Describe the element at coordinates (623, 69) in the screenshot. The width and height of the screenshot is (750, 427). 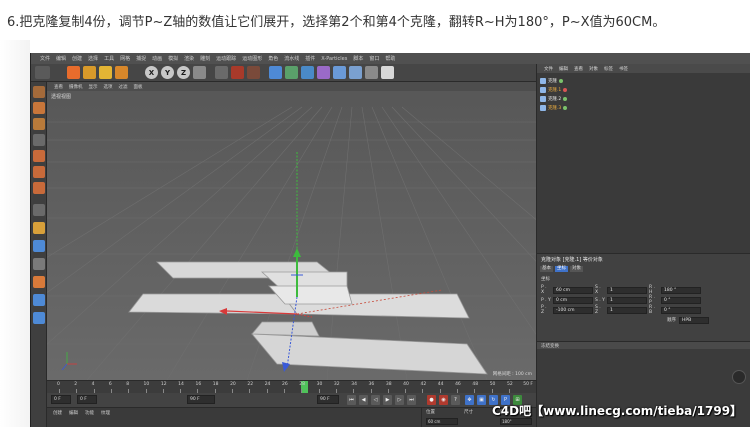
I see `object-manager-tab-5: 书签` at that location.